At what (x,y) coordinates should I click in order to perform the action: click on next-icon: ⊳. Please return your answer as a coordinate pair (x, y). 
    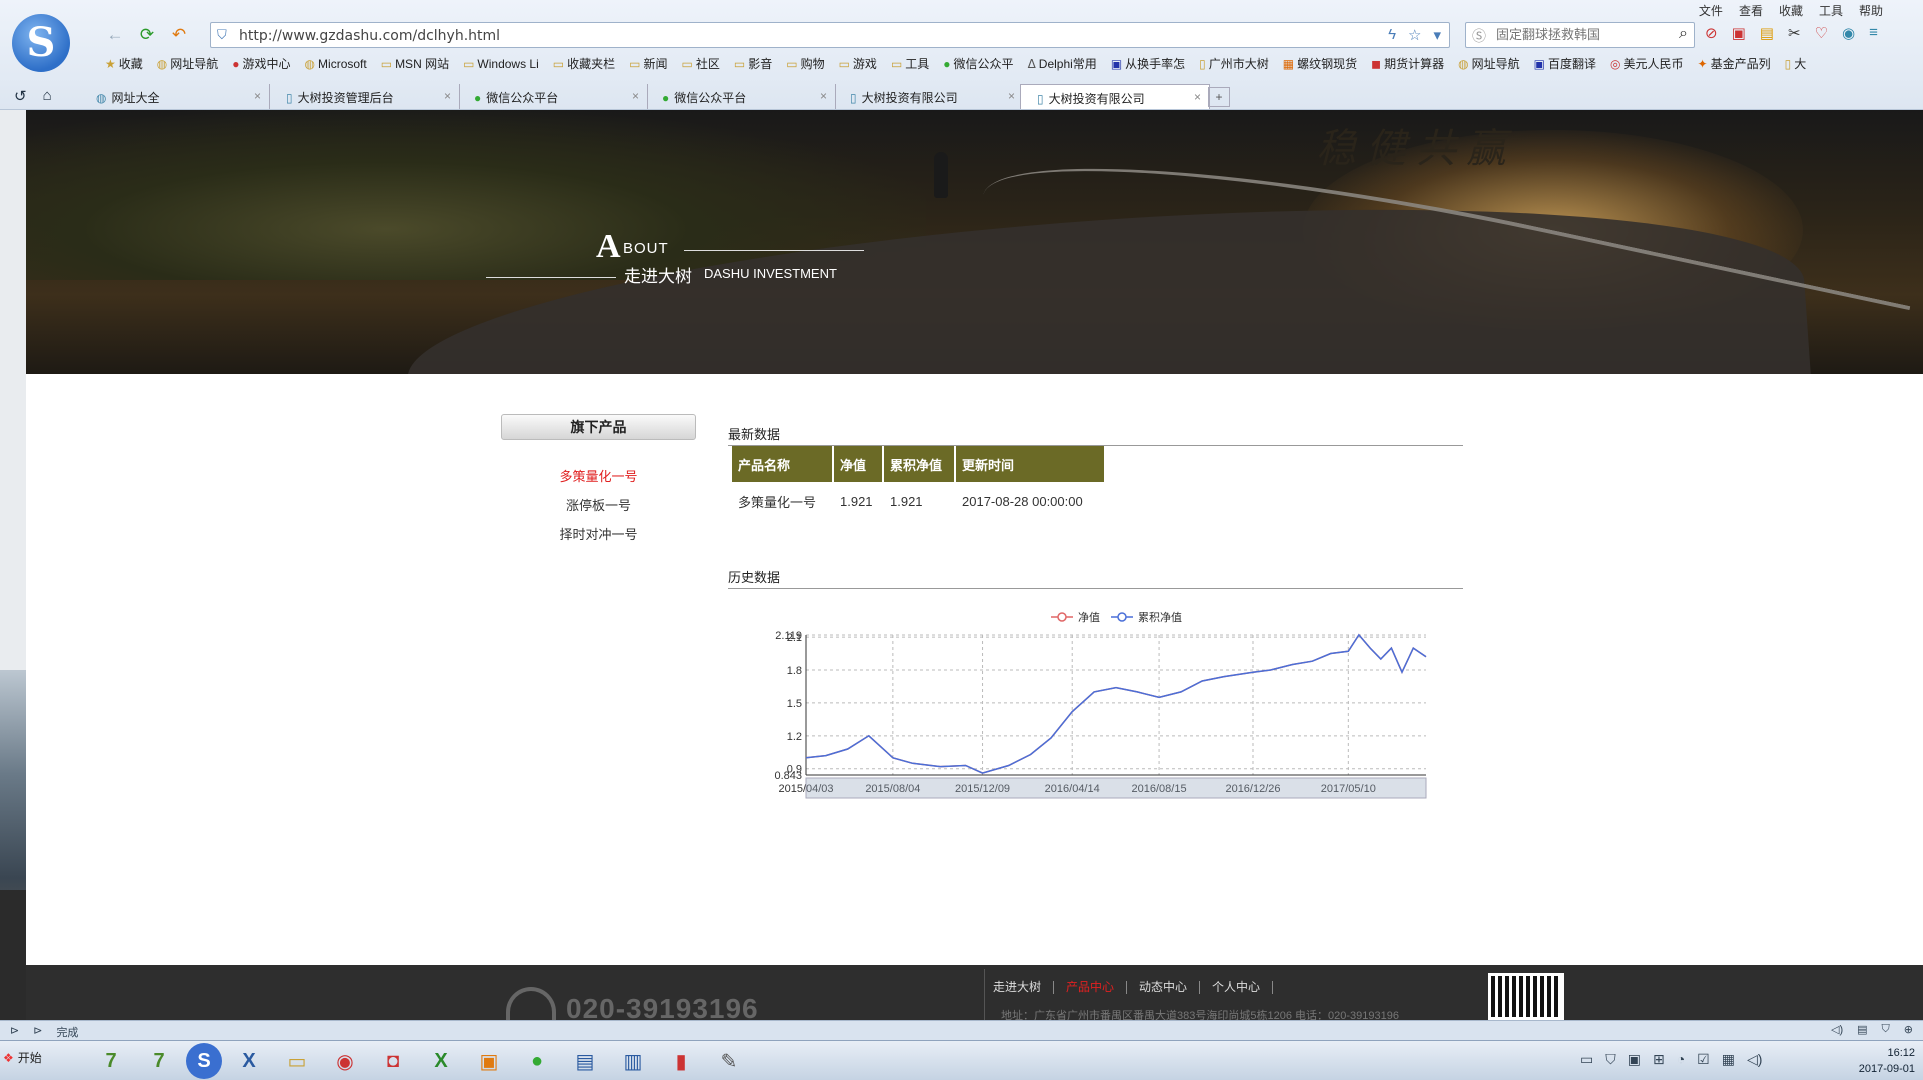
    Looking at the image, I should click on (37, 1032).